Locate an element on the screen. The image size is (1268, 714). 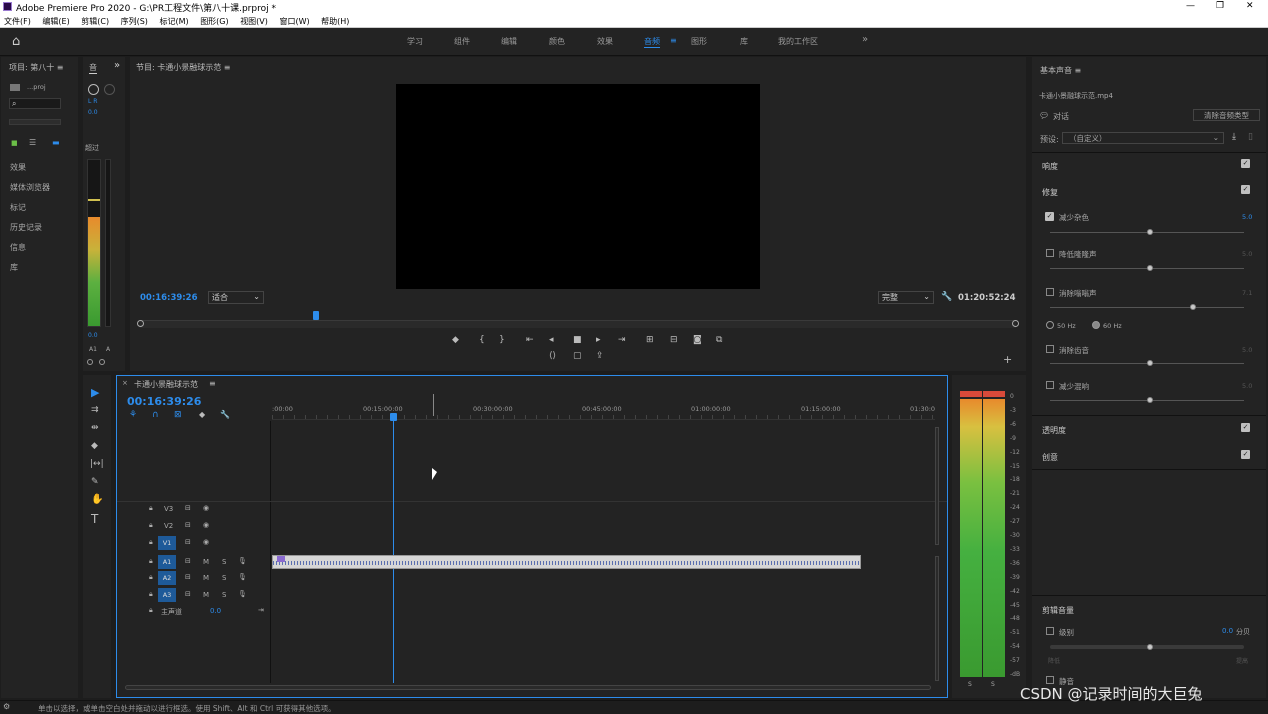
dehum-checkbox is located at coordinates (1050, 292).